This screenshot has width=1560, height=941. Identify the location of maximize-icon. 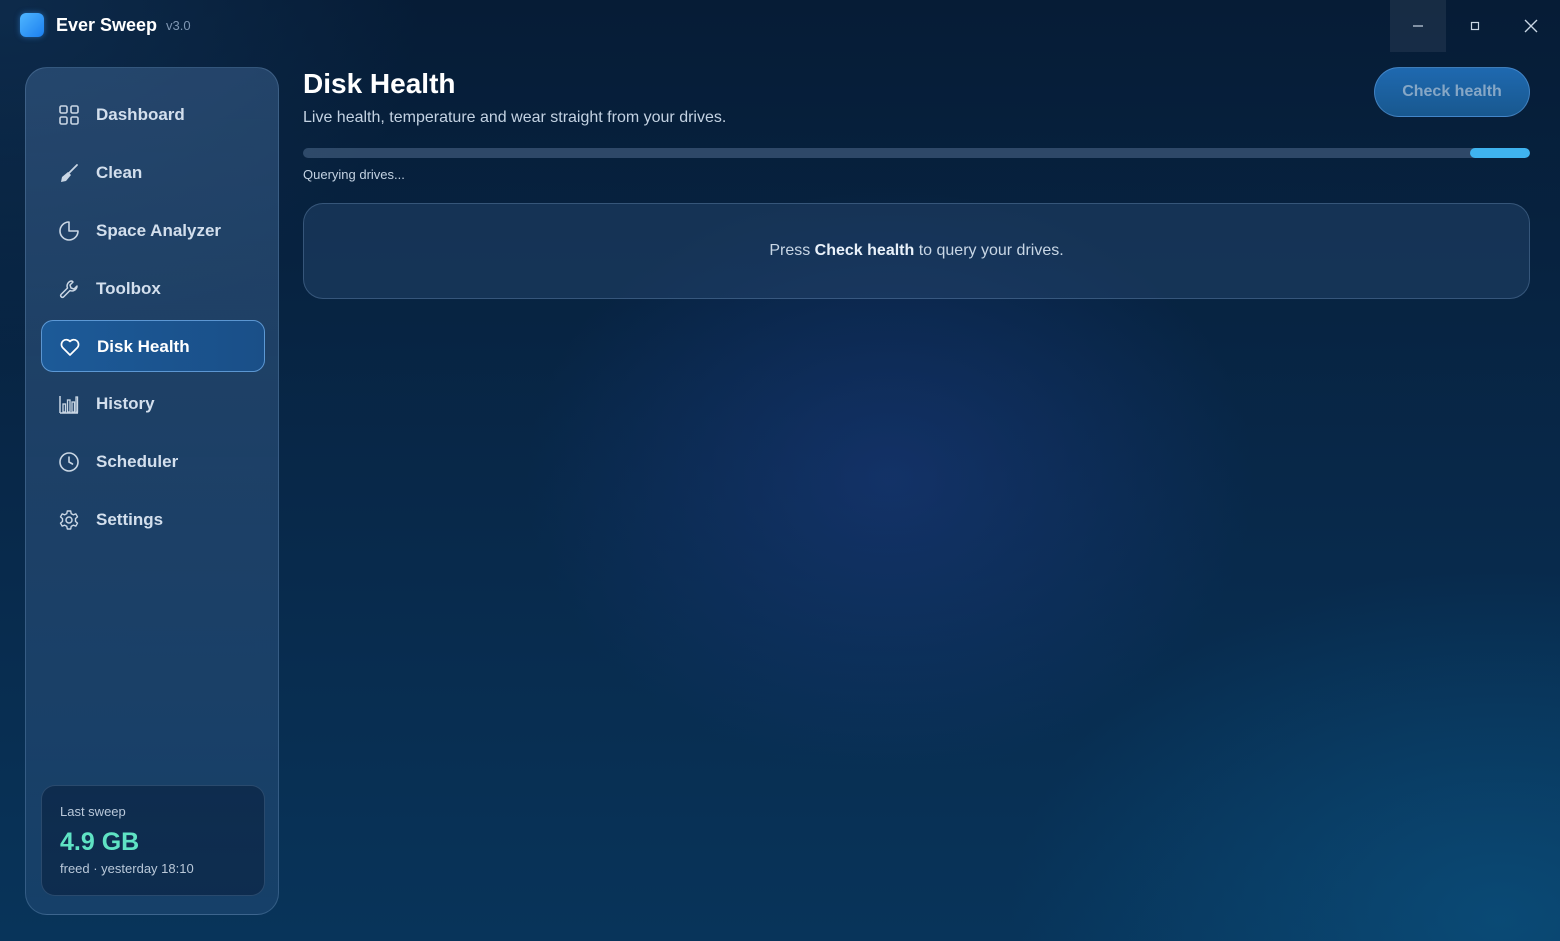
(1475, 26).